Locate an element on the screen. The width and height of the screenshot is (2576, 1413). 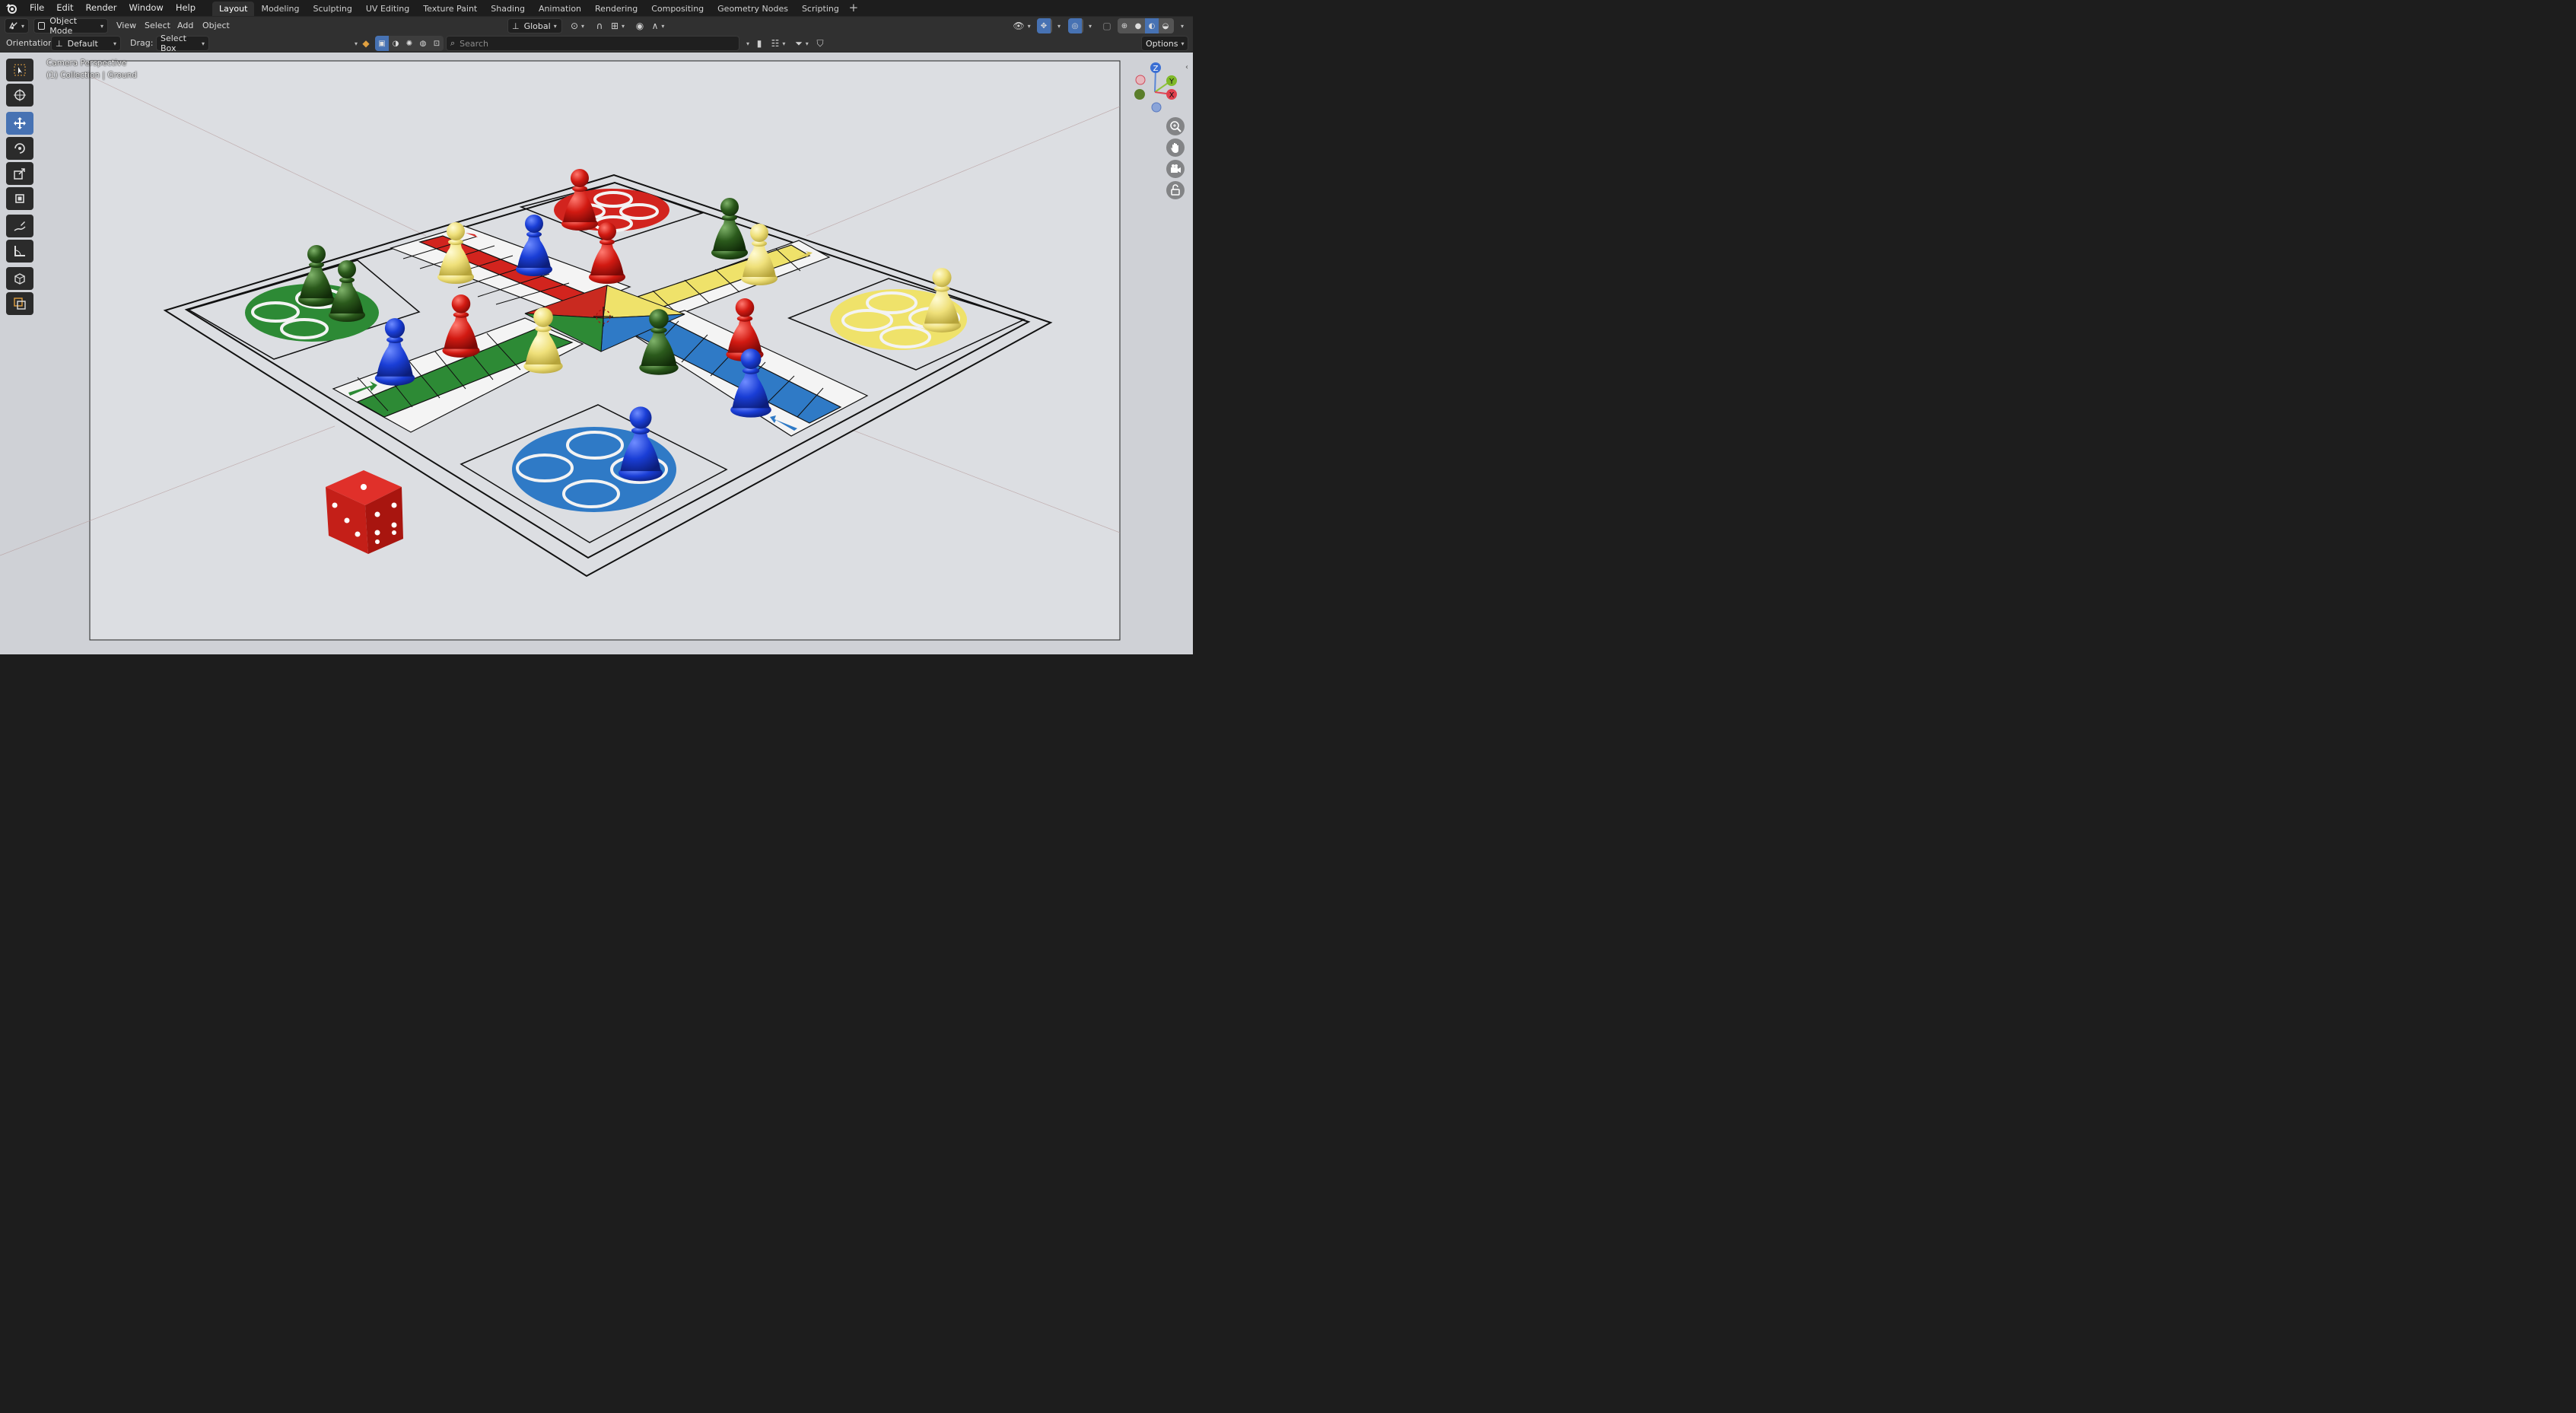
tab-geometry-nodes: Geometry Nodes is located at coordinates (753, 9).